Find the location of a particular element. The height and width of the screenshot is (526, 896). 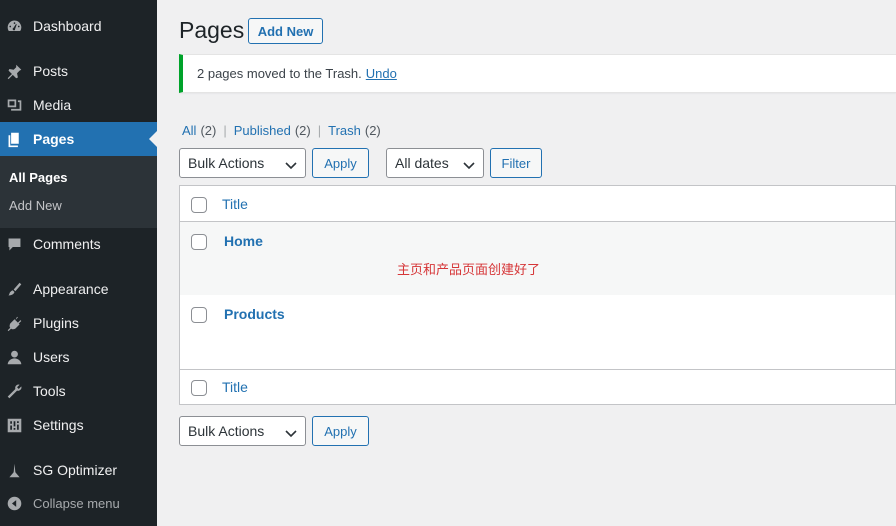

title-column-footer: Title is located at coordinates (235, 387).